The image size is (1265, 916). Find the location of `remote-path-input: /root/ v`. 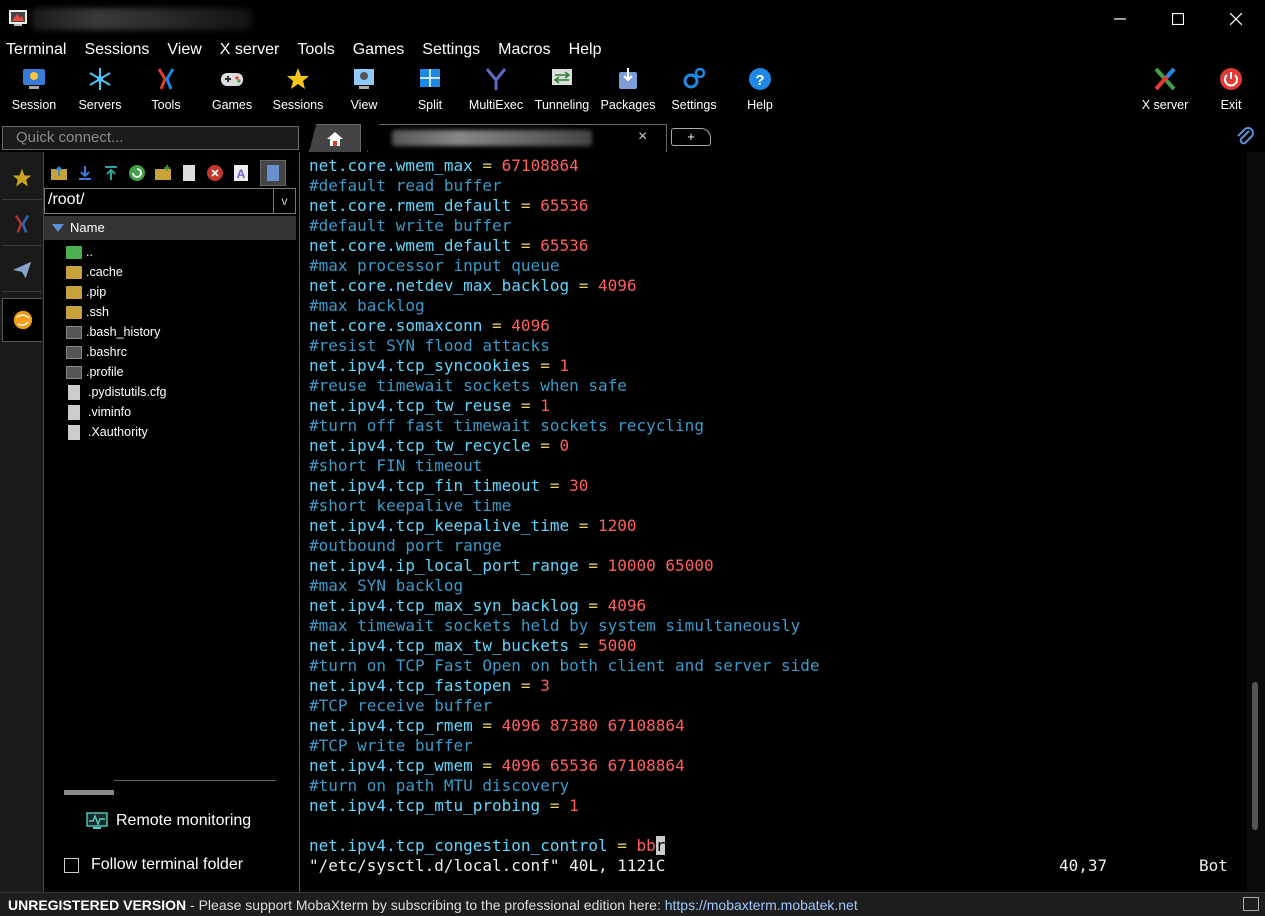

remote-path-input: /root/ v is located at coordinates (170, 201).